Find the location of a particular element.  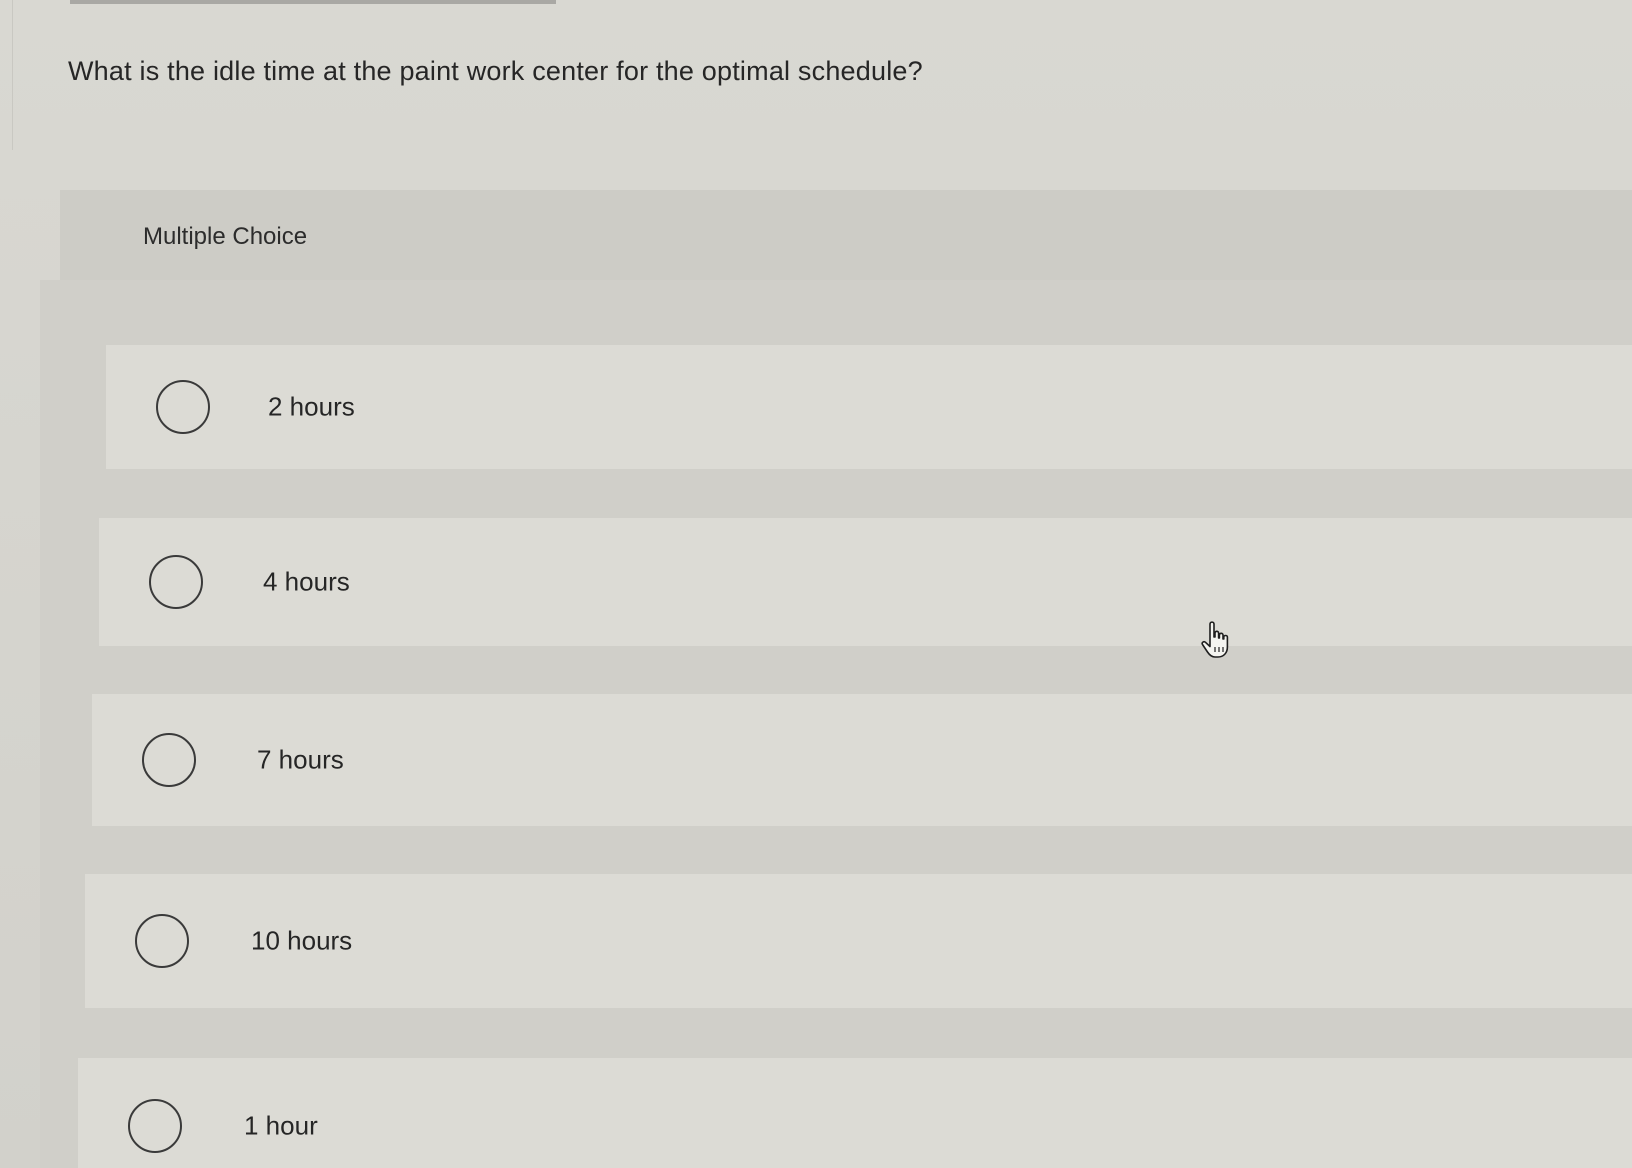

choice-label: 10 hours is located at coordinates (302, 940).